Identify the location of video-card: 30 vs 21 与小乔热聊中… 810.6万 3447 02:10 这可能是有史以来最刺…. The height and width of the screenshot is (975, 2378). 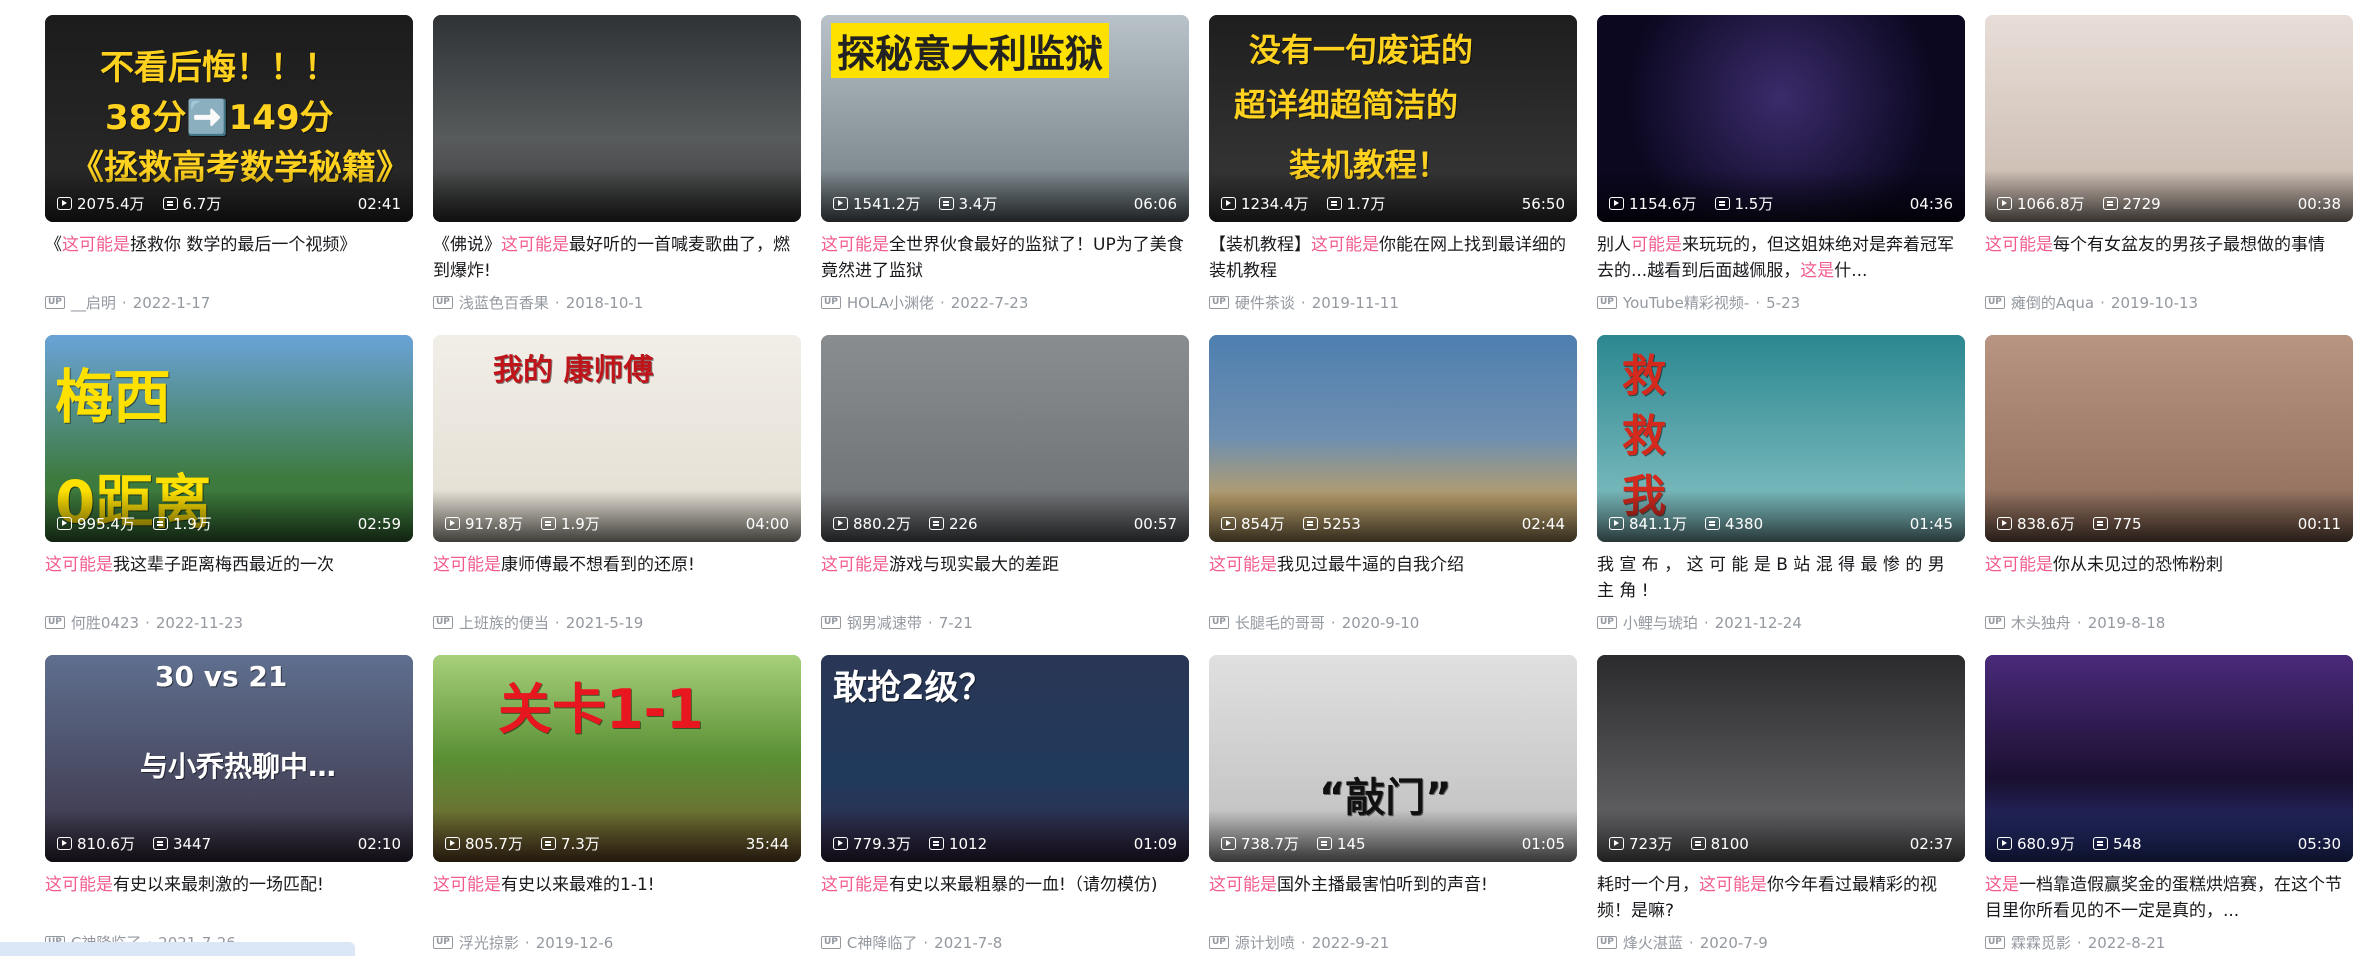
(229, 815).